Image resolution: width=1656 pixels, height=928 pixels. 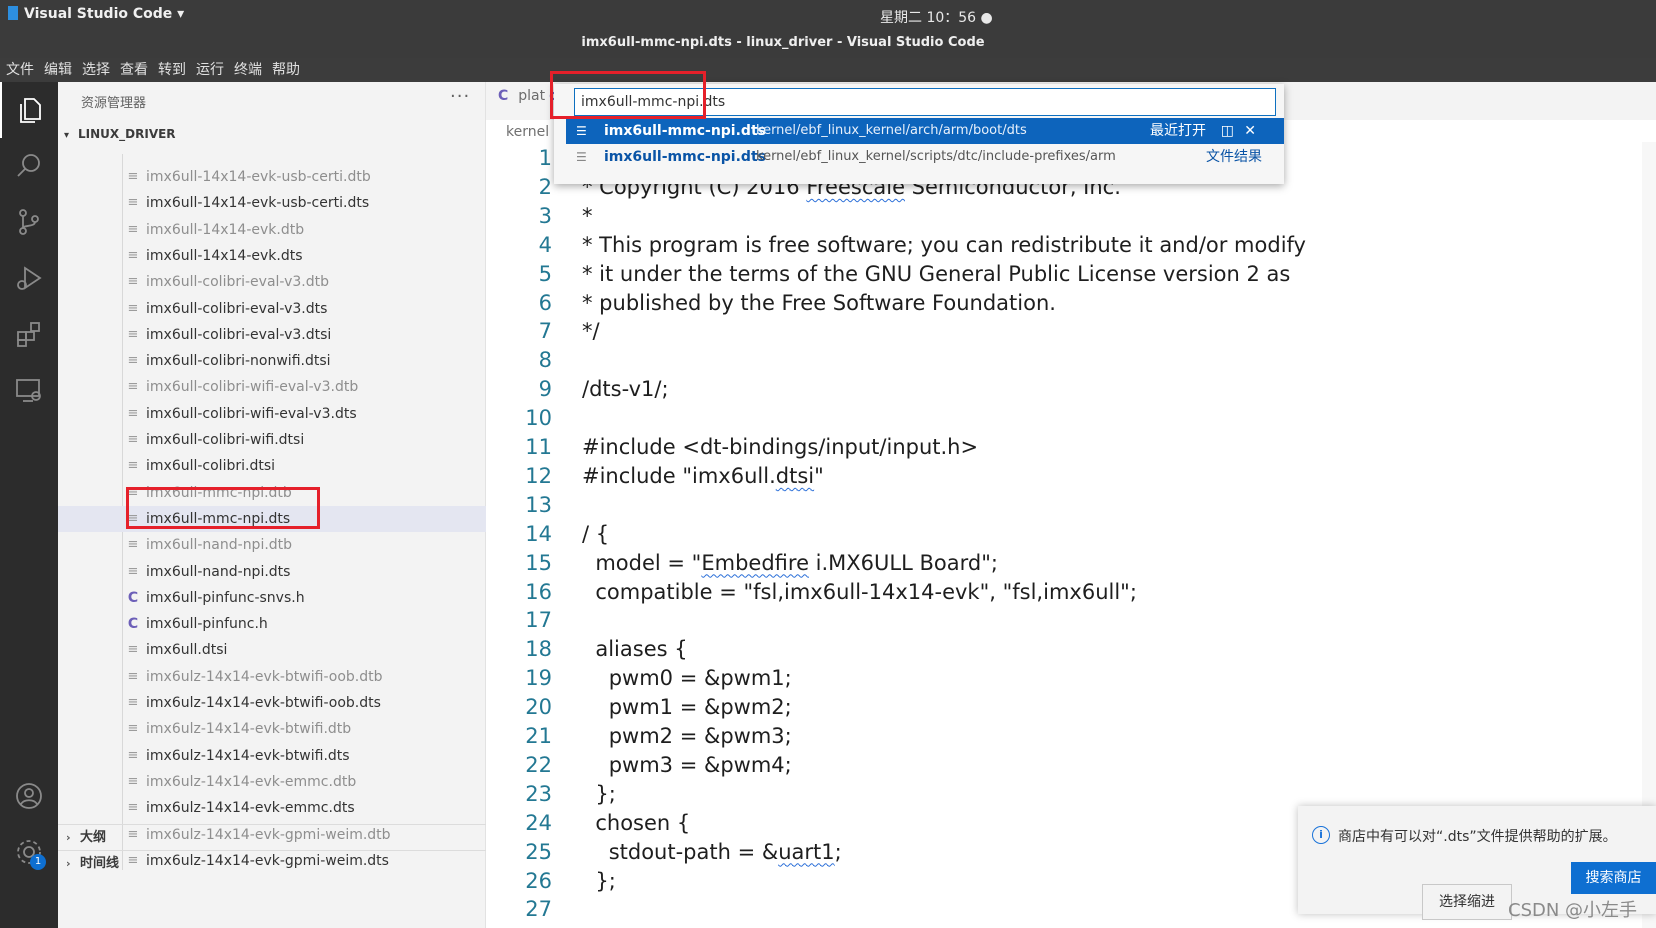 I want to click on line-number: 17, so click(x=538, y=620).